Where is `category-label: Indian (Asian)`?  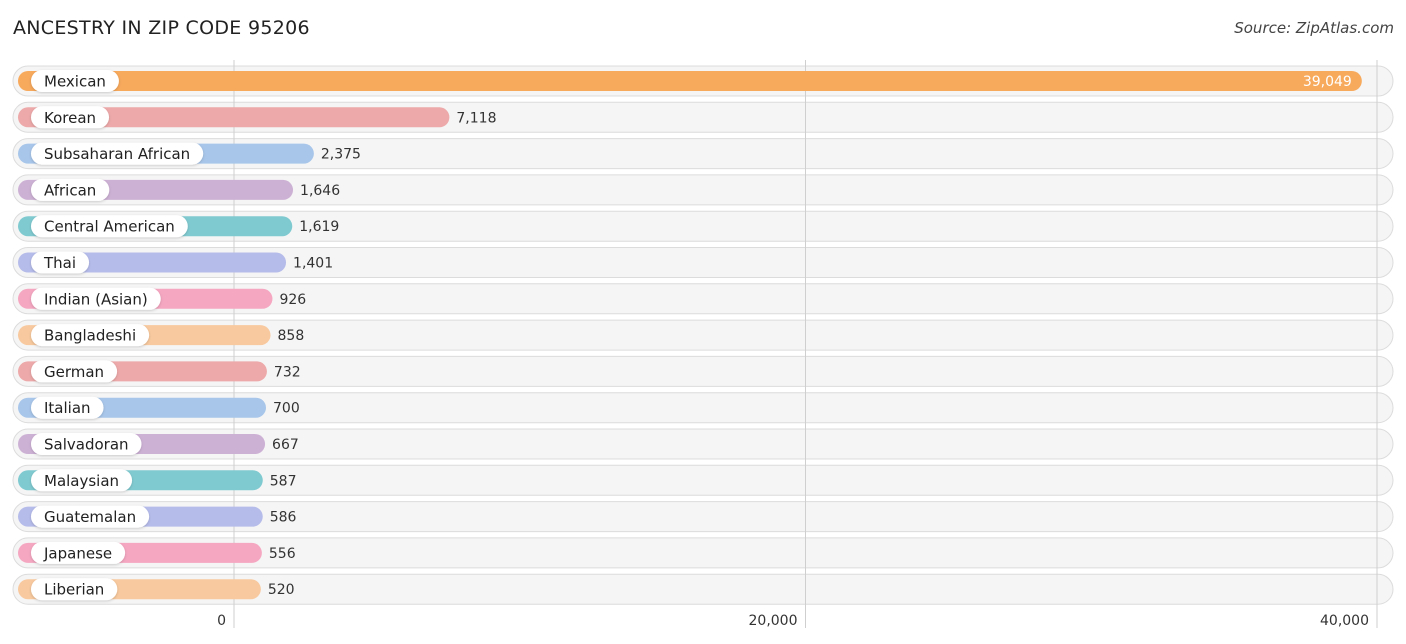
category-label: Indian (Asian) is located at coordinates (96, 299).